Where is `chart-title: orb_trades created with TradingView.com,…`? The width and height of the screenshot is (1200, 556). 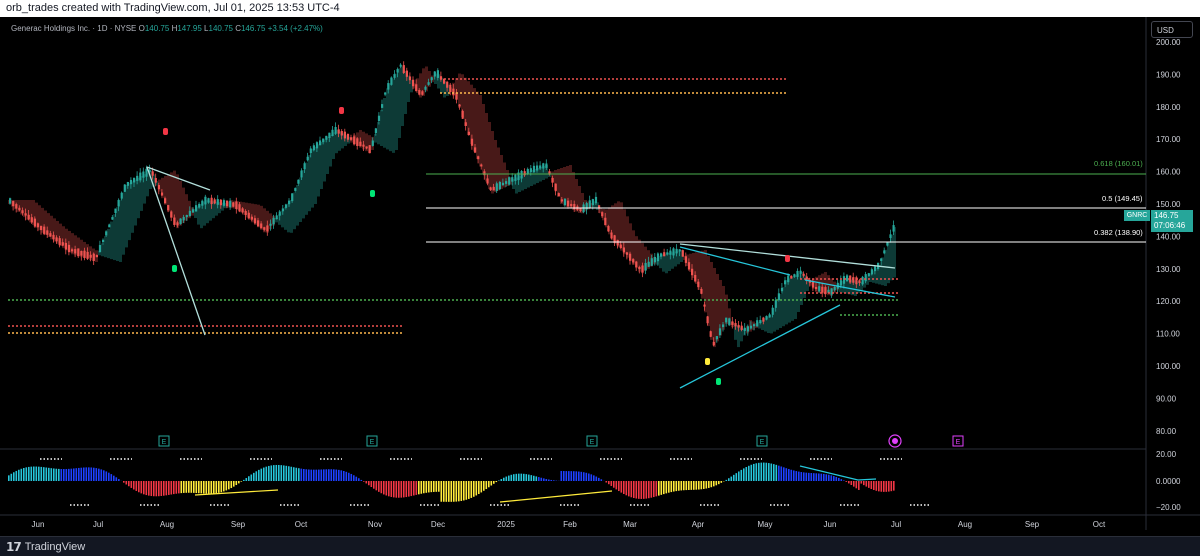 chart-title: orb_trades created with TradingView.com,… is located at coordinates (173, 8).